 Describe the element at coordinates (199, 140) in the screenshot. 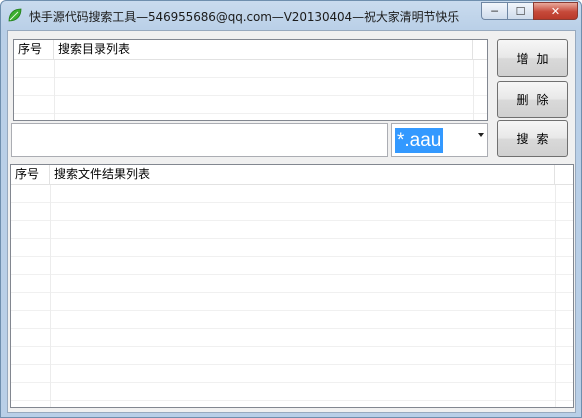

I see `path-input` at that location.